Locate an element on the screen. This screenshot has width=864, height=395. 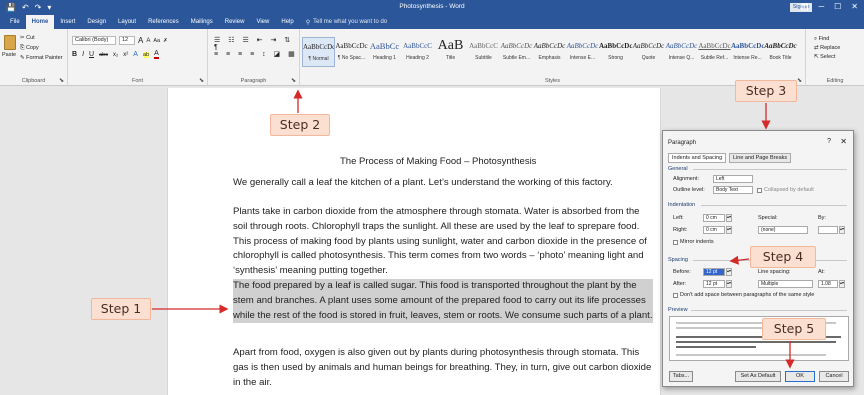
find-button: ⌕ Find is located at coordinates (827, 39).